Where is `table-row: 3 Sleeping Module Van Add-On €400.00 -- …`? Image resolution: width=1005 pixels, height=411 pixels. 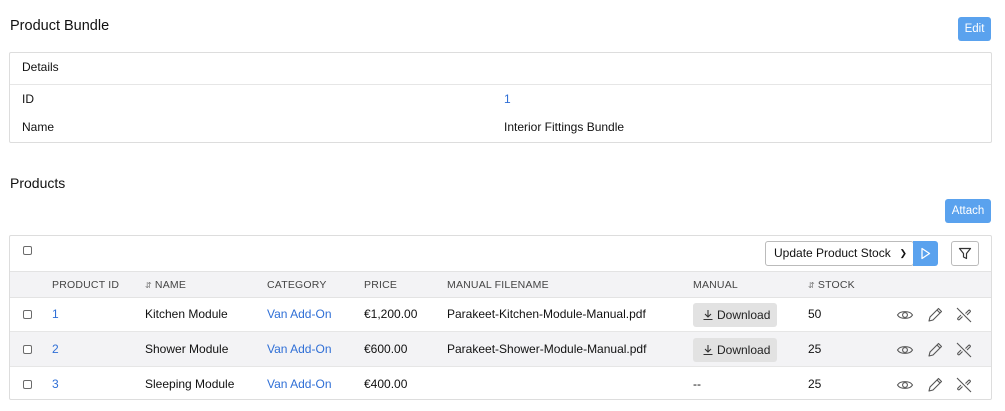 table-row: 3 Sleeping Module Van Add-On €400.00 -- … is located at coordinates (500, 383).